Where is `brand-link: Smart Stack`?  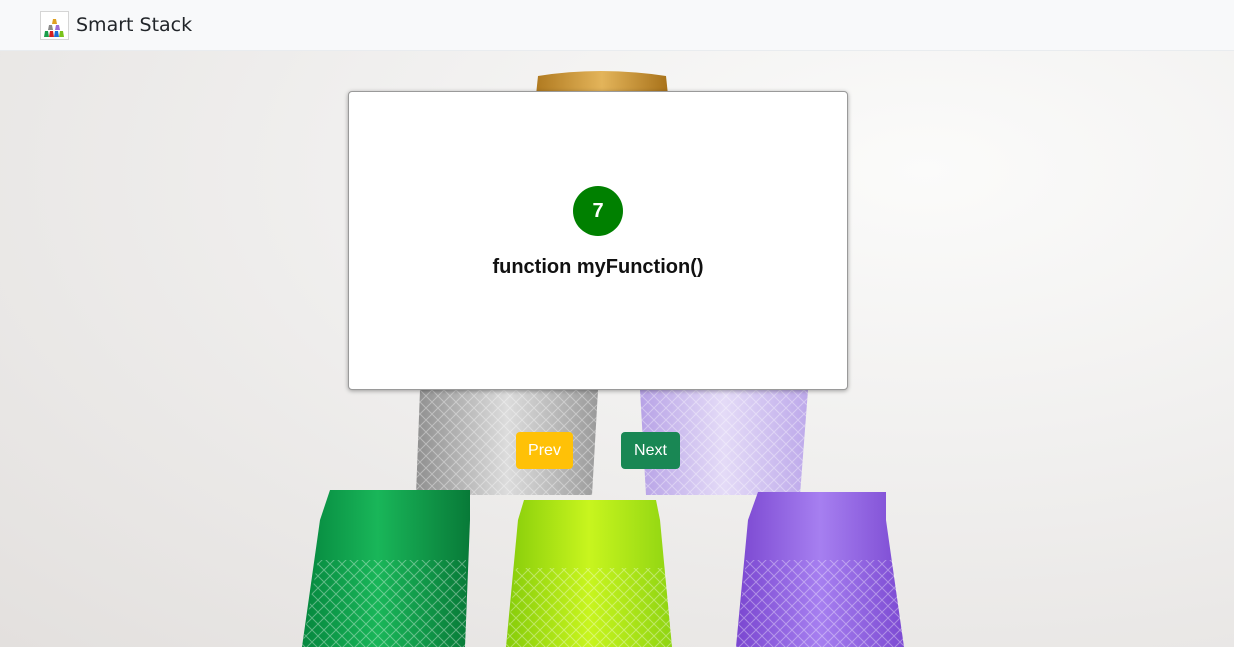 brand-link: Smart Stack is located at coordinates (116, 25).